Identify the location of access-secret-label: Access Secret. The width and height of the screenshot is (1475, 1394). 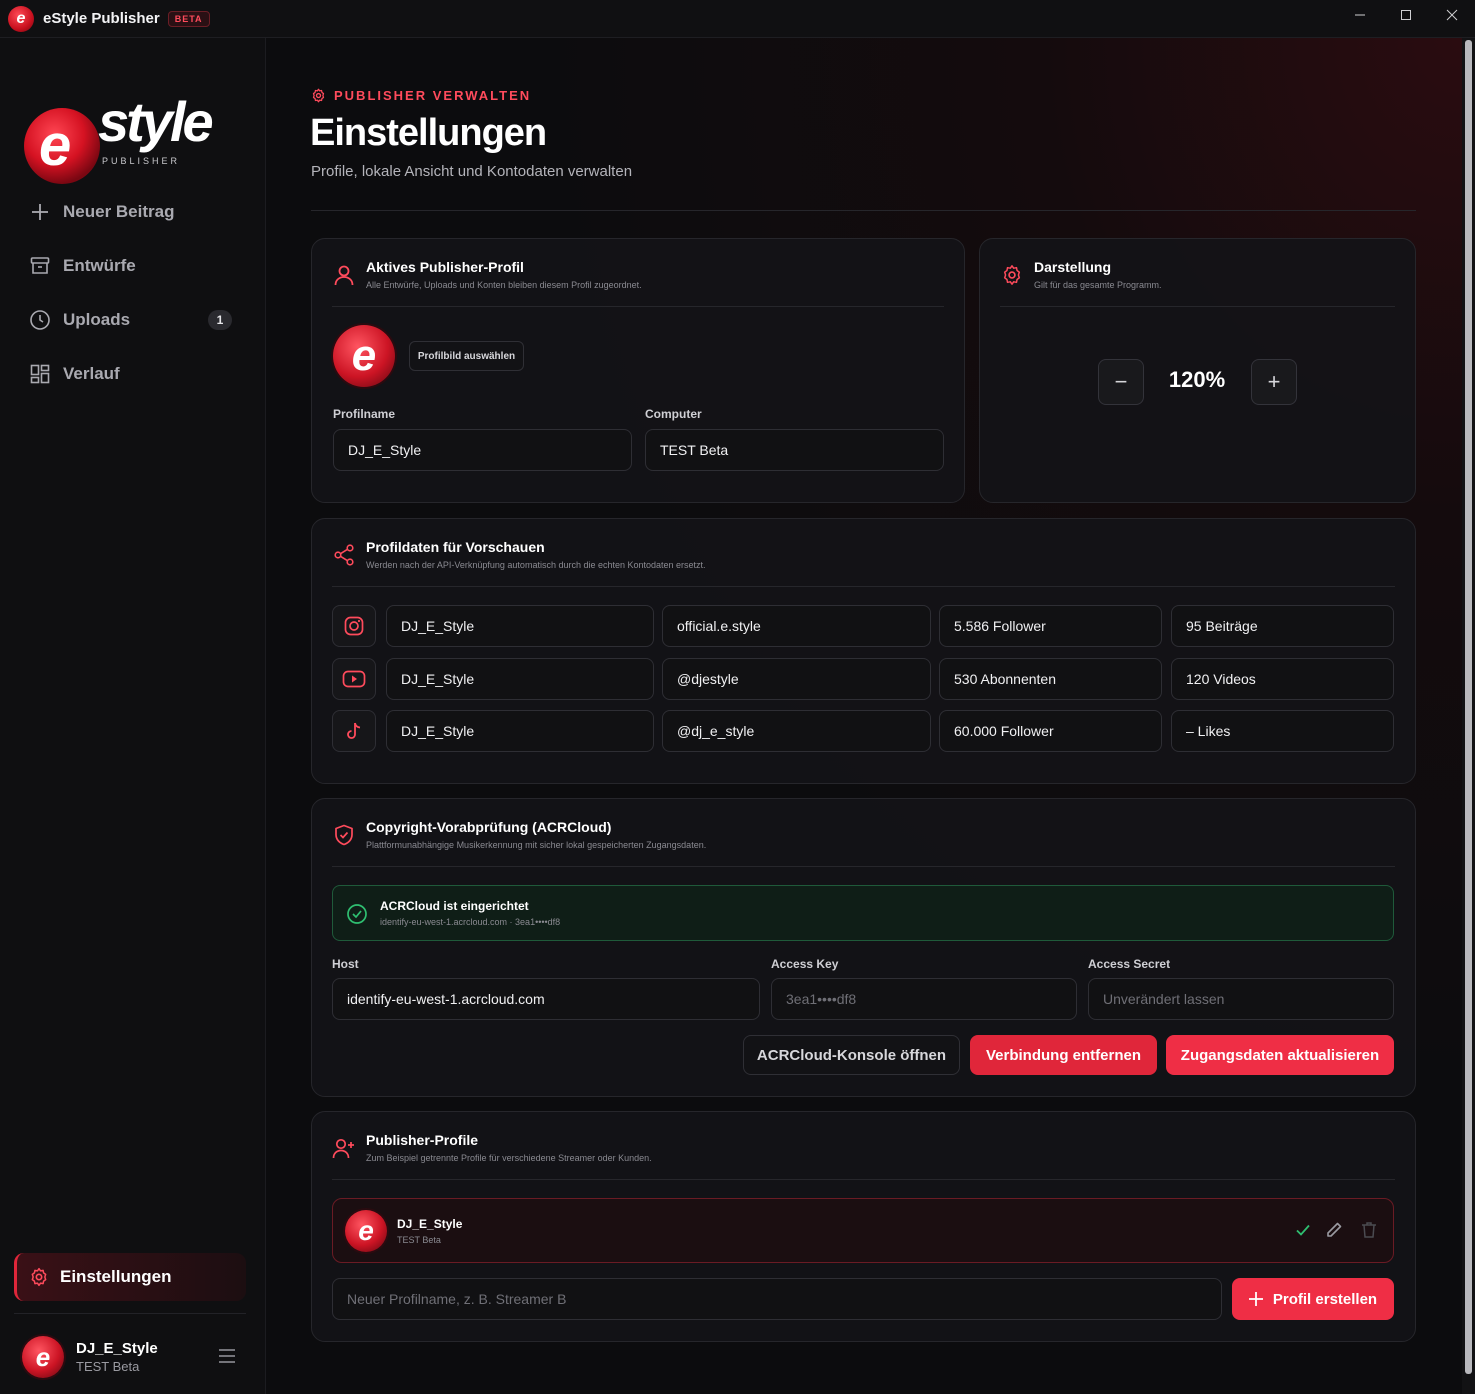
(1129, 964).